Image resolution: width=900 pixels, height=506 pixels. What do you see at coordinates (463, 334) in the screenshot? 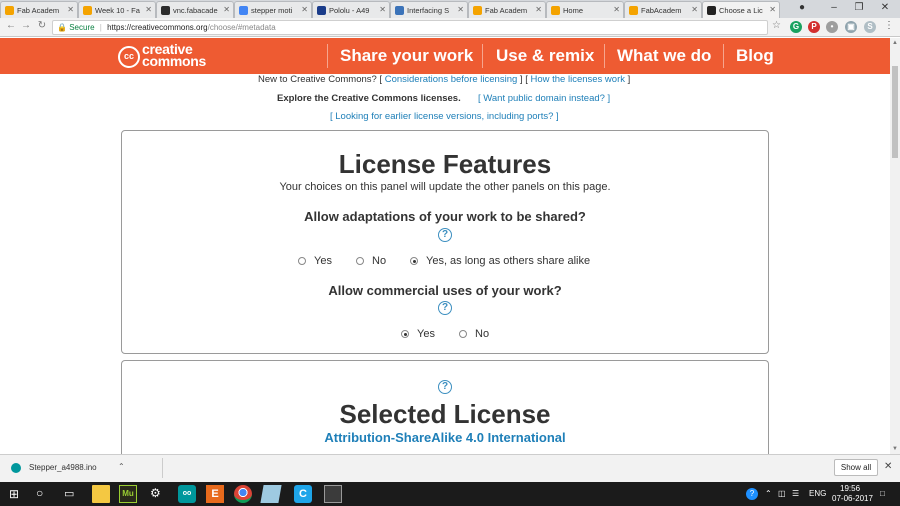
I see `commercial-no-radio` at bounding box center [463, 334].